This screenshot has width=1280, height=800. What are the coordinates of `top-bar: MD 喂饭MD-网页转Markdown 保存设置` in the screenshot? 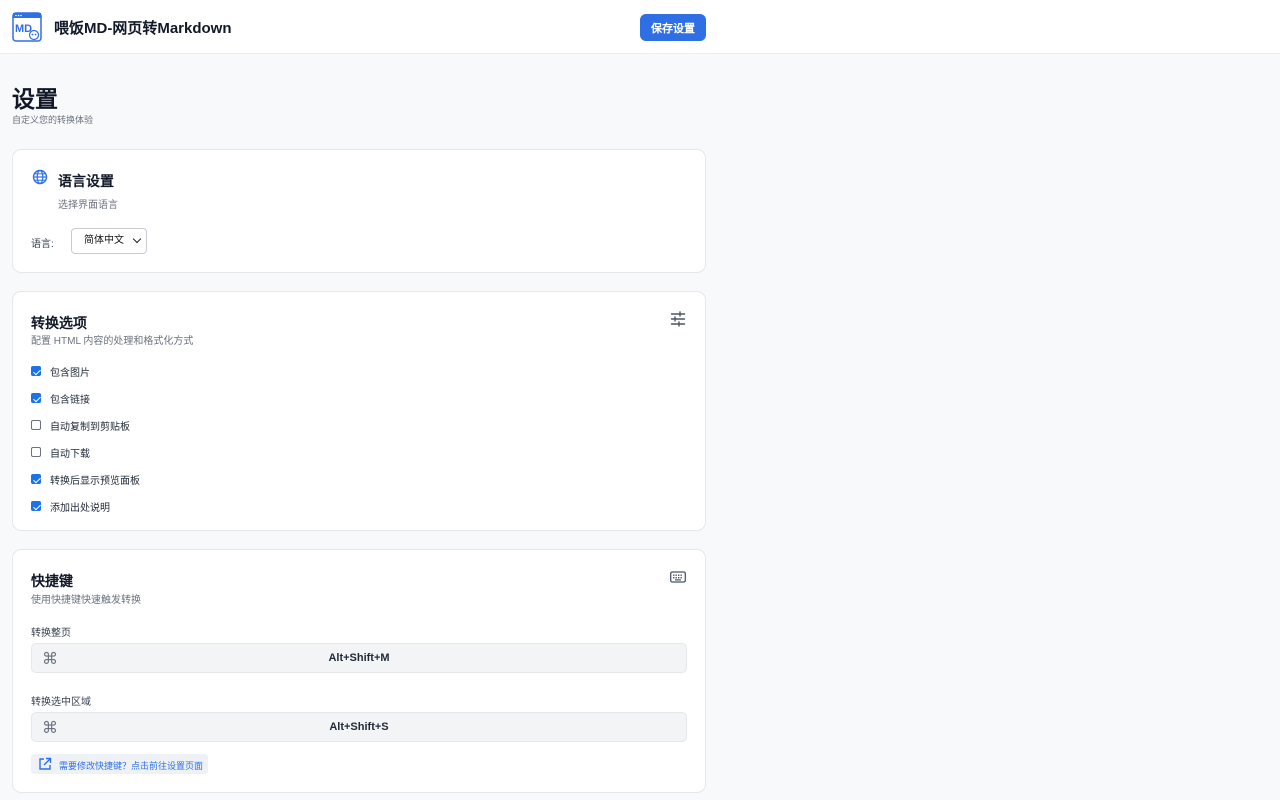 It's located at (640, 27).